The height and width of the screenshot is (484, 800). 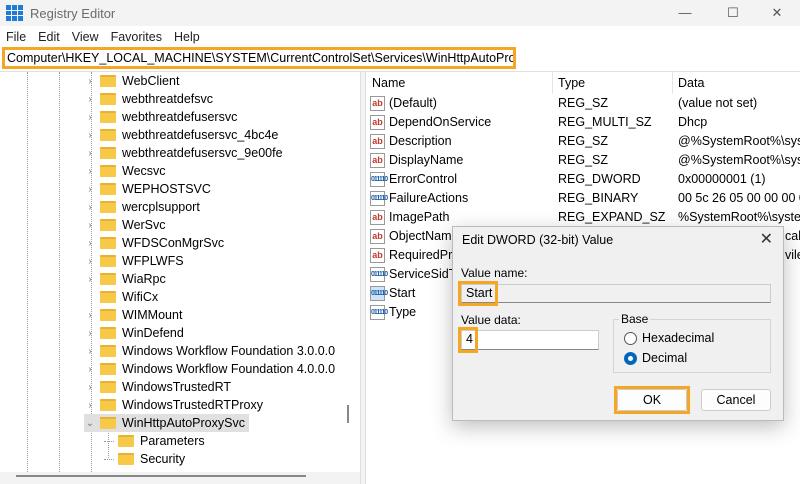 I want to click on tree-item-label: WindowsTrustedRTProxy, so click(x=193, y=405).